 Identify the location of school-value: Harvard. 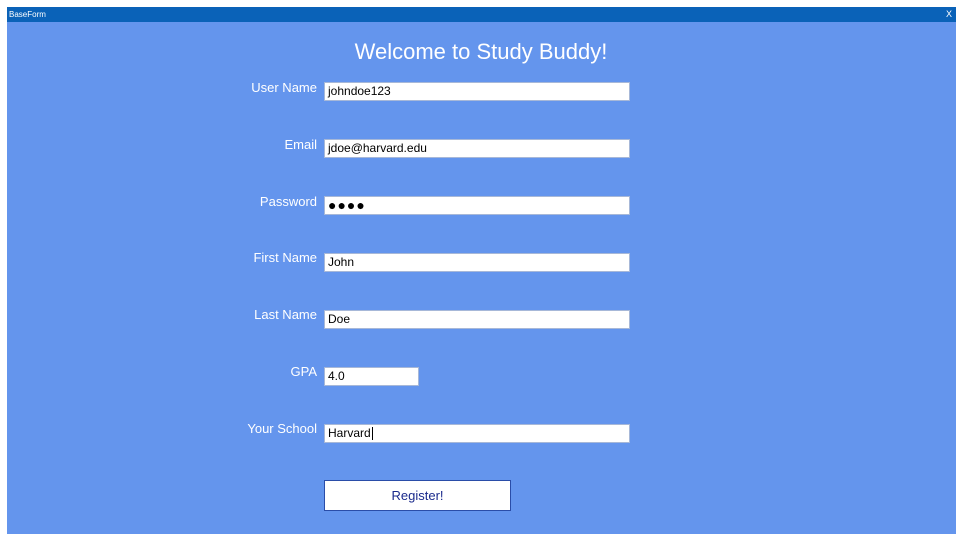
(349, 433).